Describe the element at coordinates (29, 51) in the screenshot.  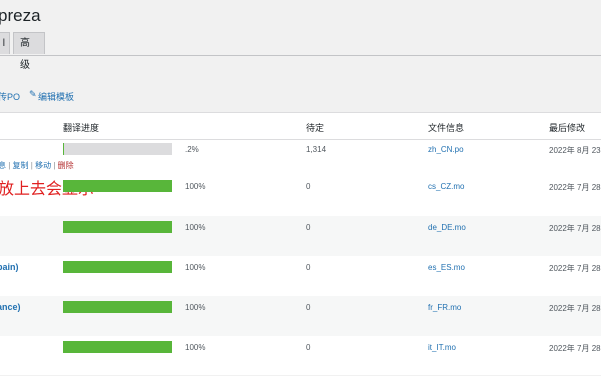
I see `tab-advanced: 高级` at that location.